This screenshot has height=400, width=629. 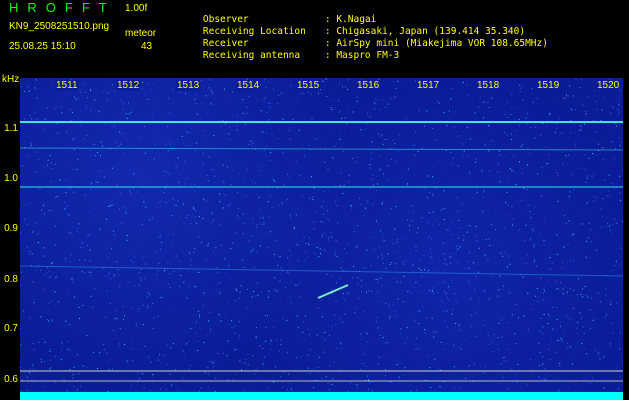 What do you see at coordinates (188, 85) in the screenshot?
I see `x-tick: 1513` at bounding box center [188, 85].